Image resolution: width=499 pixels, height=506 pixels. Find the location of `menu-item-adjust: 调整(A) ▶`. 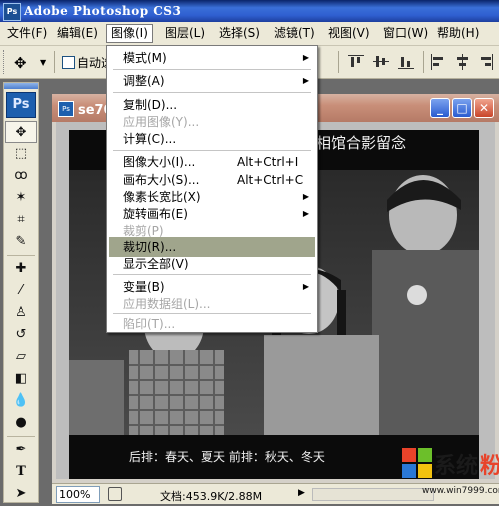

menu-item-adjust: 调整(A) ▶ is located at coordinates (212, 81).